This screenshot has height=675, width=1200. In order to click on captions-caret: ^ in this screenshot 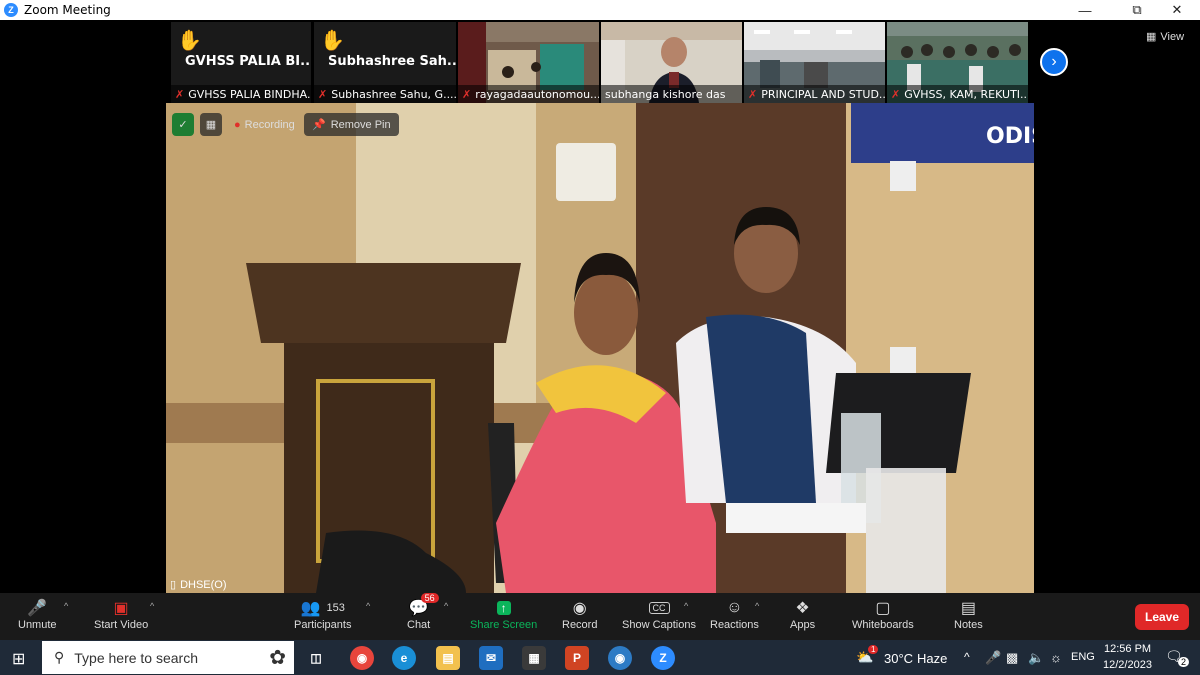, I will do `click(686, 606)`.